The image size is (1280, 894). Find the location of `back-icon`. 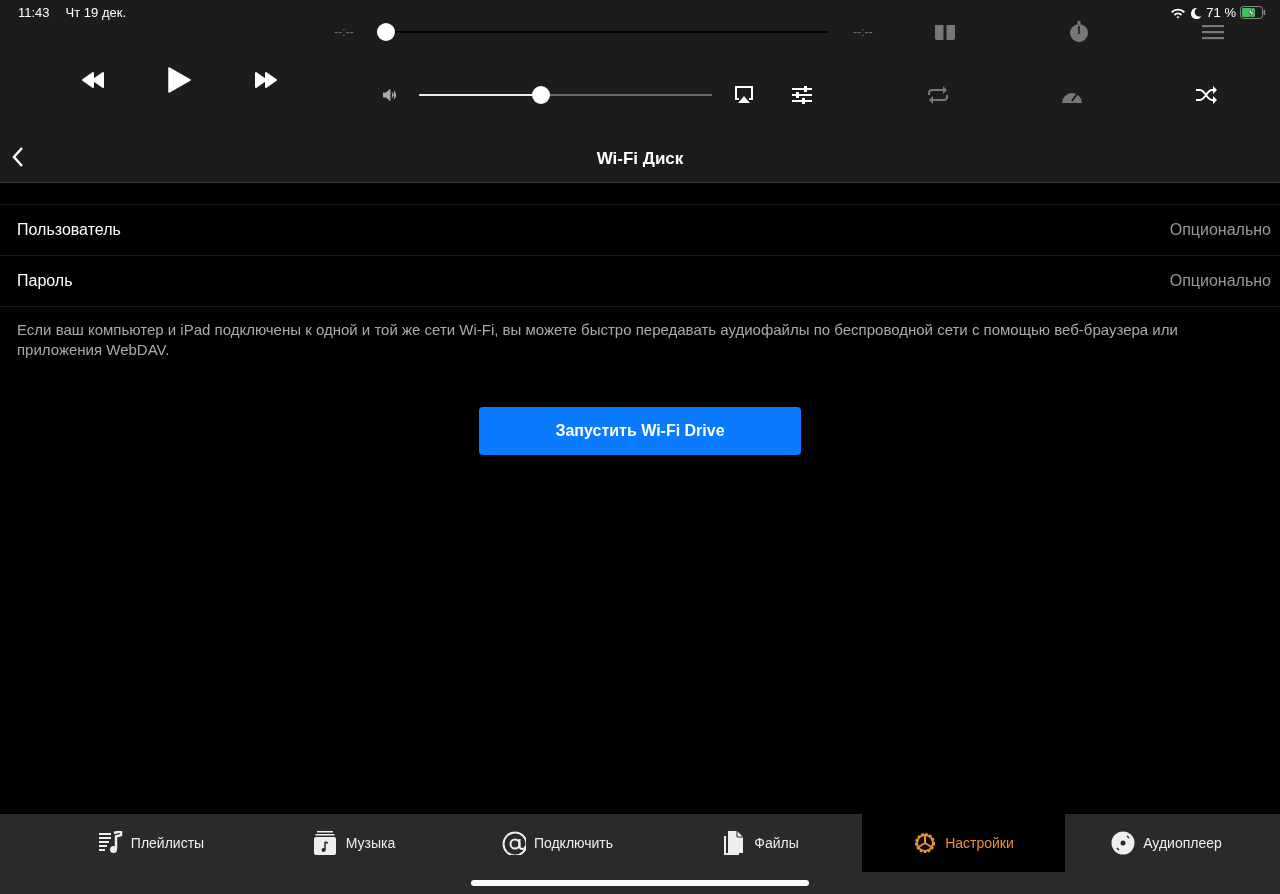

back-icon is located at coordinates (18, 157).